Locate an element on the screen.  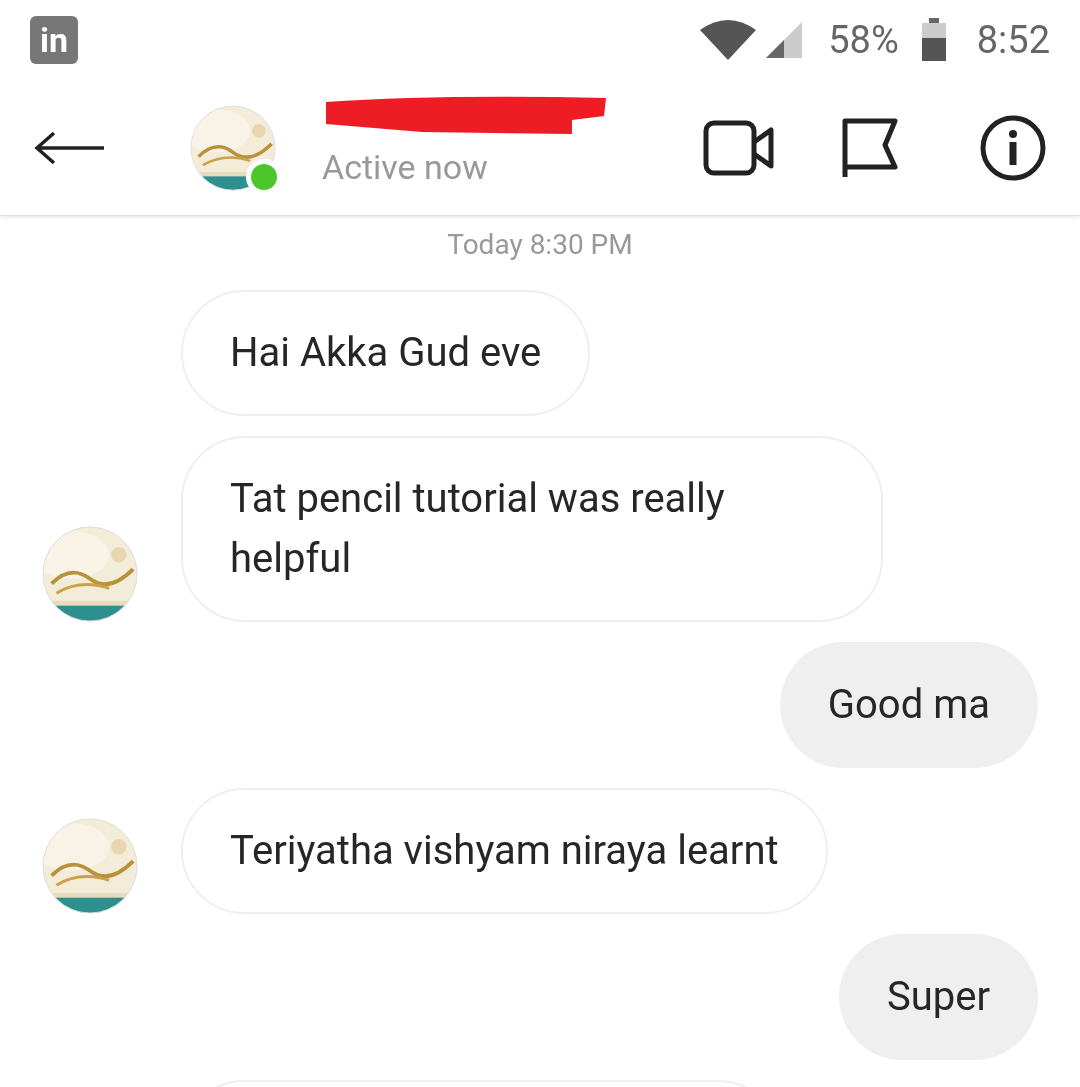
info-icon is located at coordinates (1013, 147).